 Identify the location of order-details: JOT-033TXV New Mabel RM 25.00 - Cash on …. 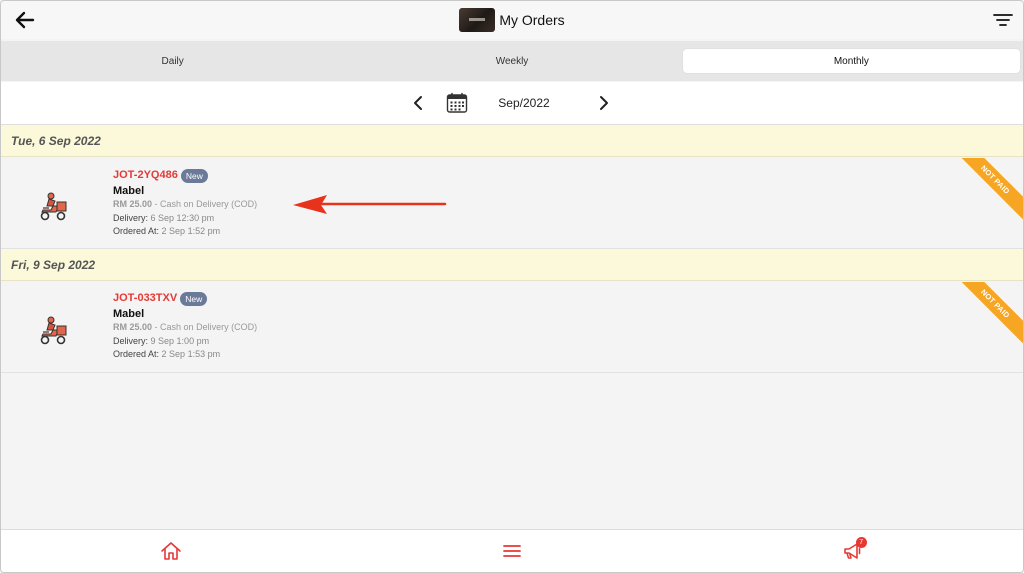
(185, 326).